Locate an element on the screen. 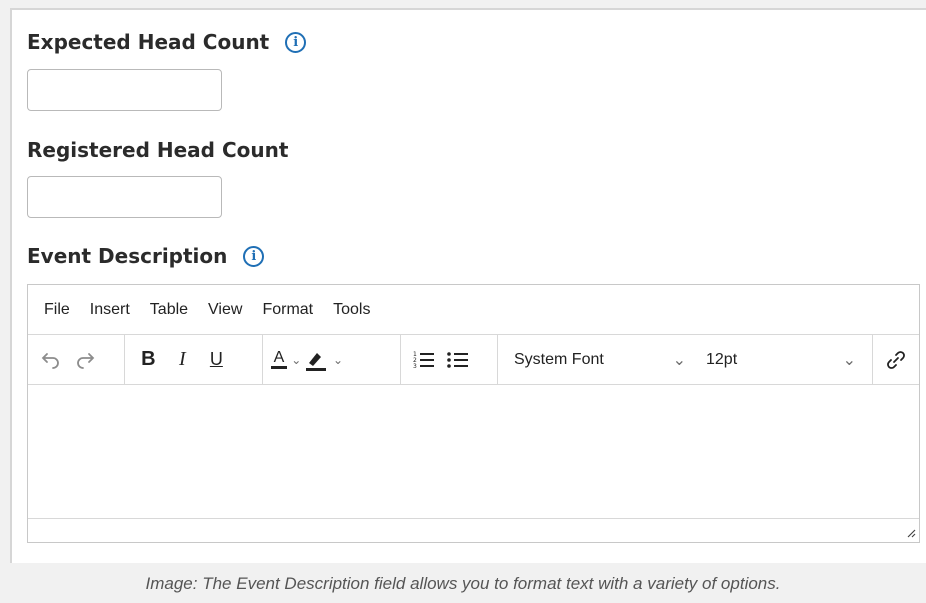 This screenshot has width=926, height=603. highlight-color-button: ⌄ is located at coordinates (323, 360).